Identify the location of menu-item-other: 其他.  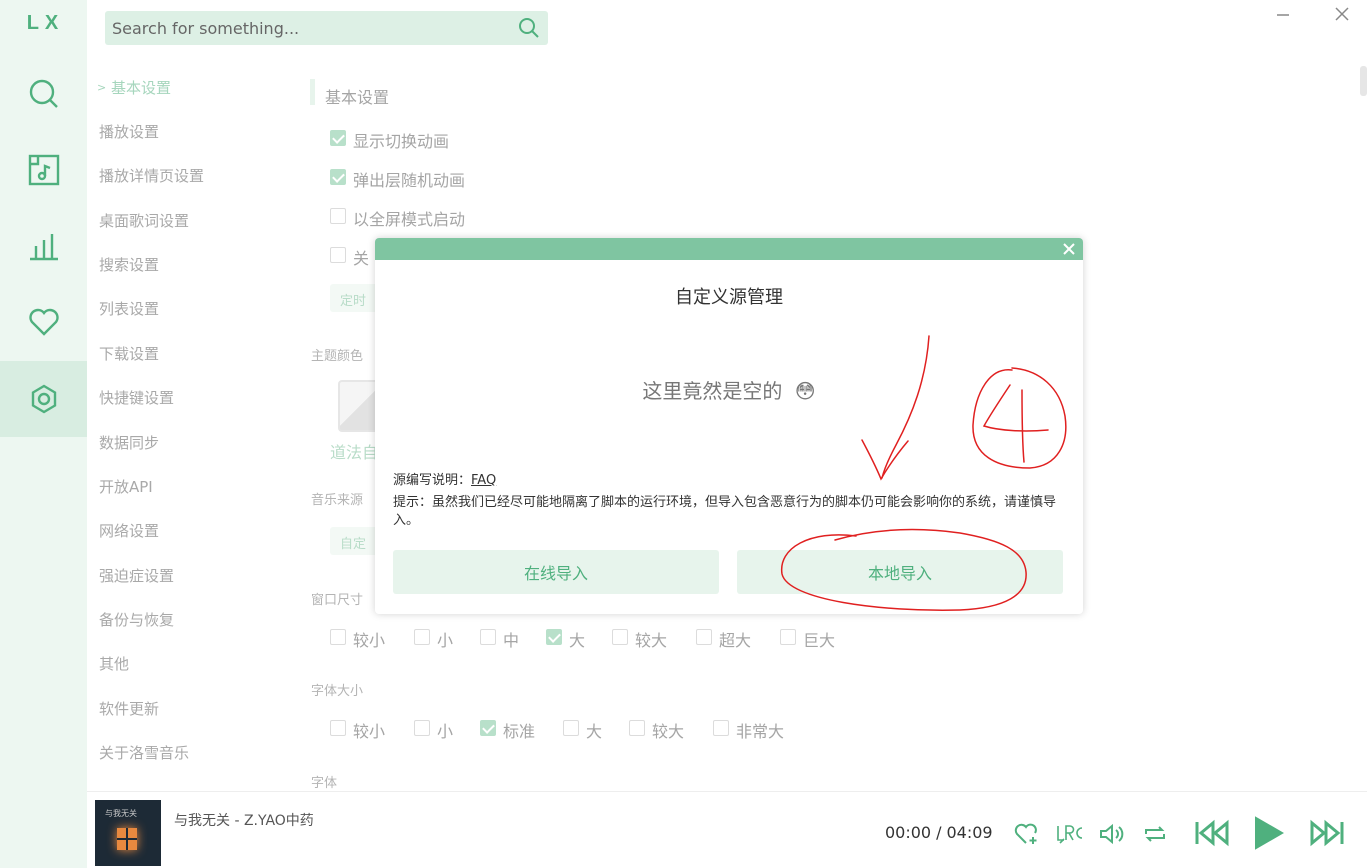
(114, 663).